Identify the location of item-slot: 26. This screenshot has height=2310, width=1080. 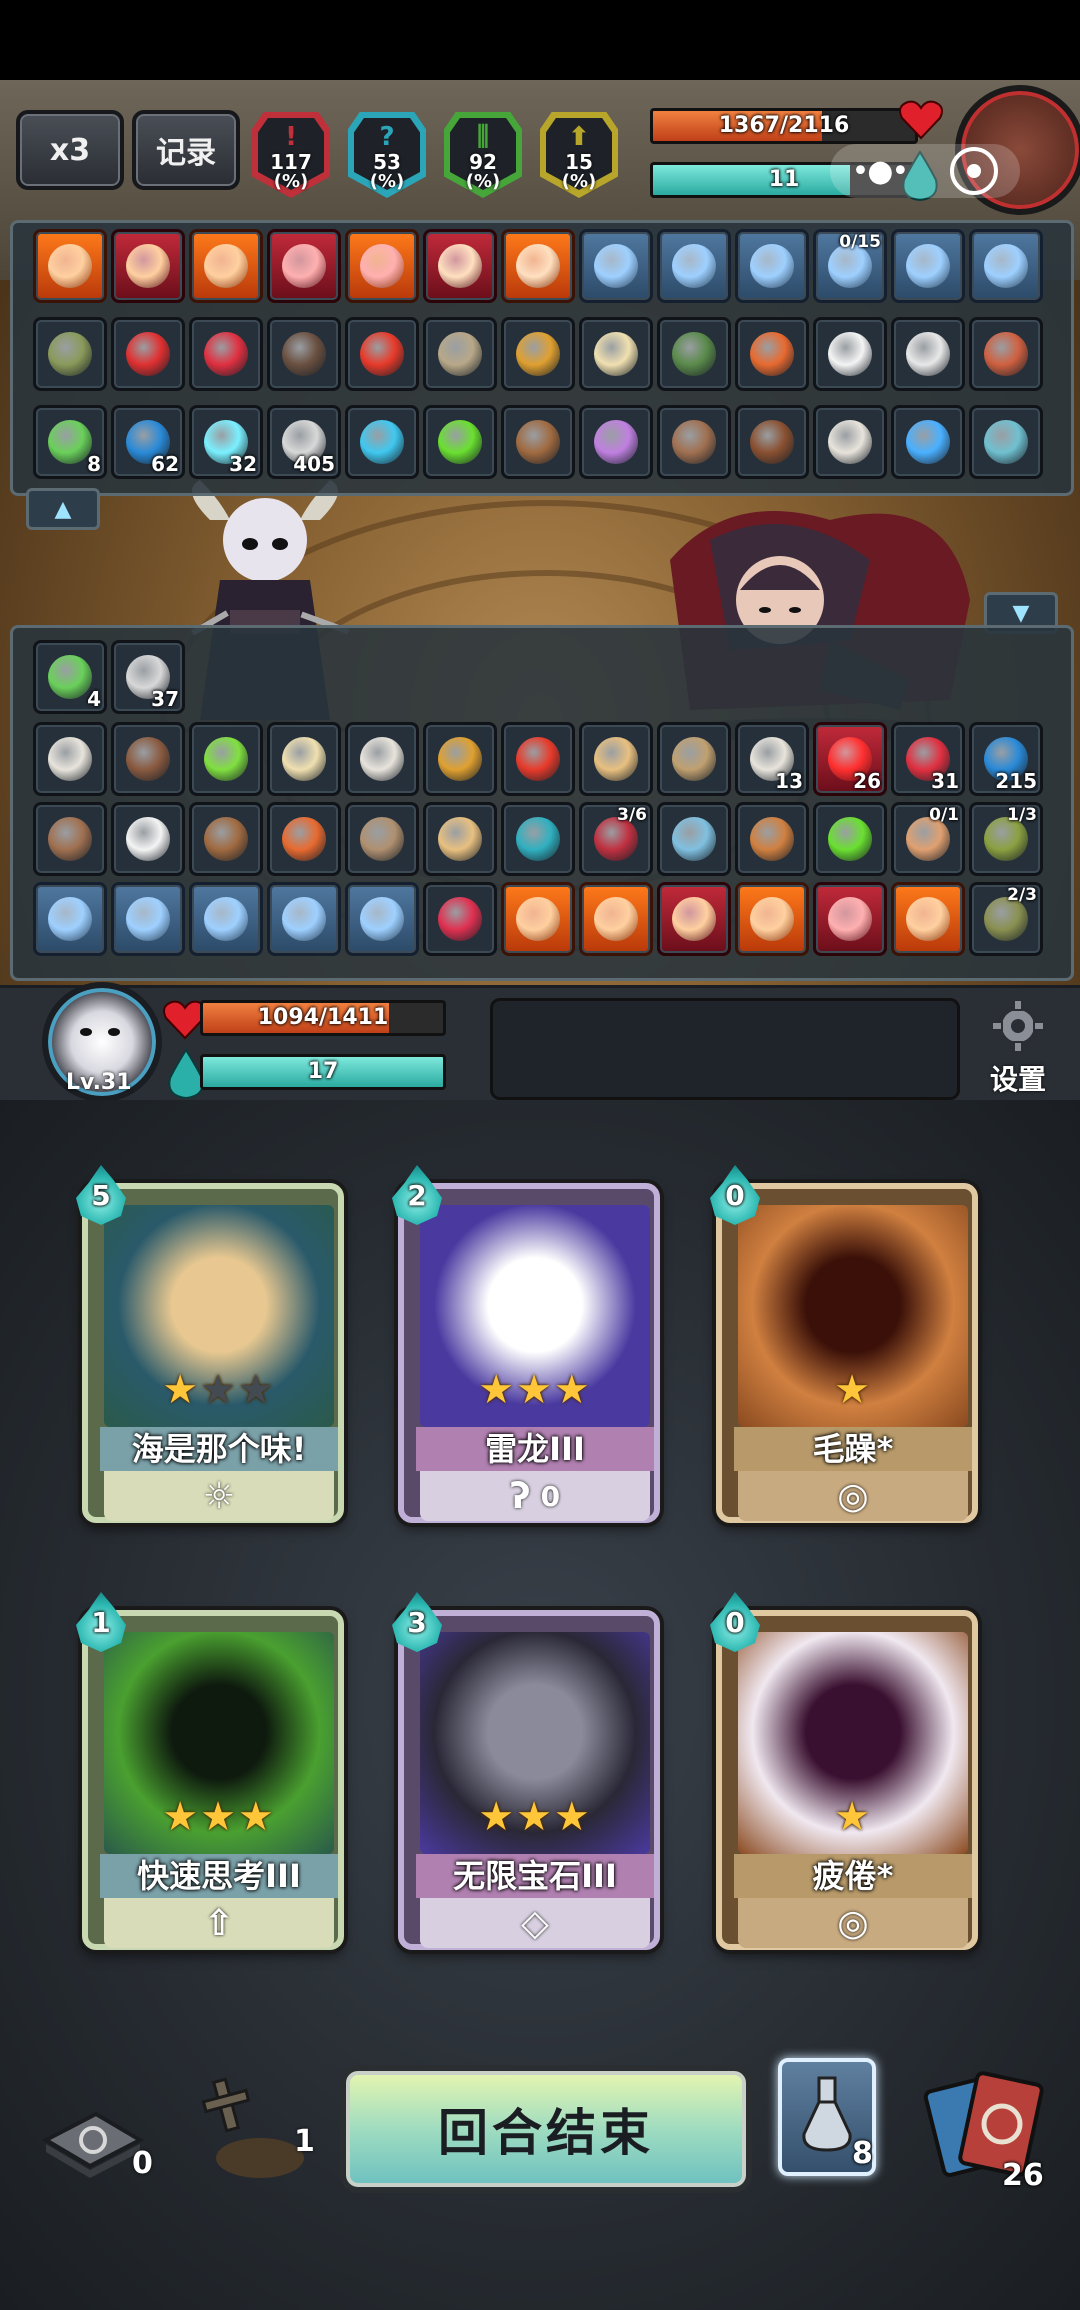
(850, 759).